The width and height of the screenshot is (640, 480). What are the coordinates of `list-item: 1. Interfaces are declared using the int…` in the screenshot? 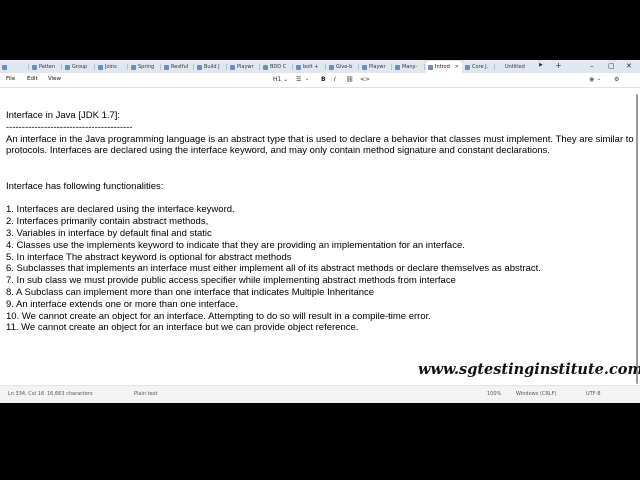 It's located at (120, 210).